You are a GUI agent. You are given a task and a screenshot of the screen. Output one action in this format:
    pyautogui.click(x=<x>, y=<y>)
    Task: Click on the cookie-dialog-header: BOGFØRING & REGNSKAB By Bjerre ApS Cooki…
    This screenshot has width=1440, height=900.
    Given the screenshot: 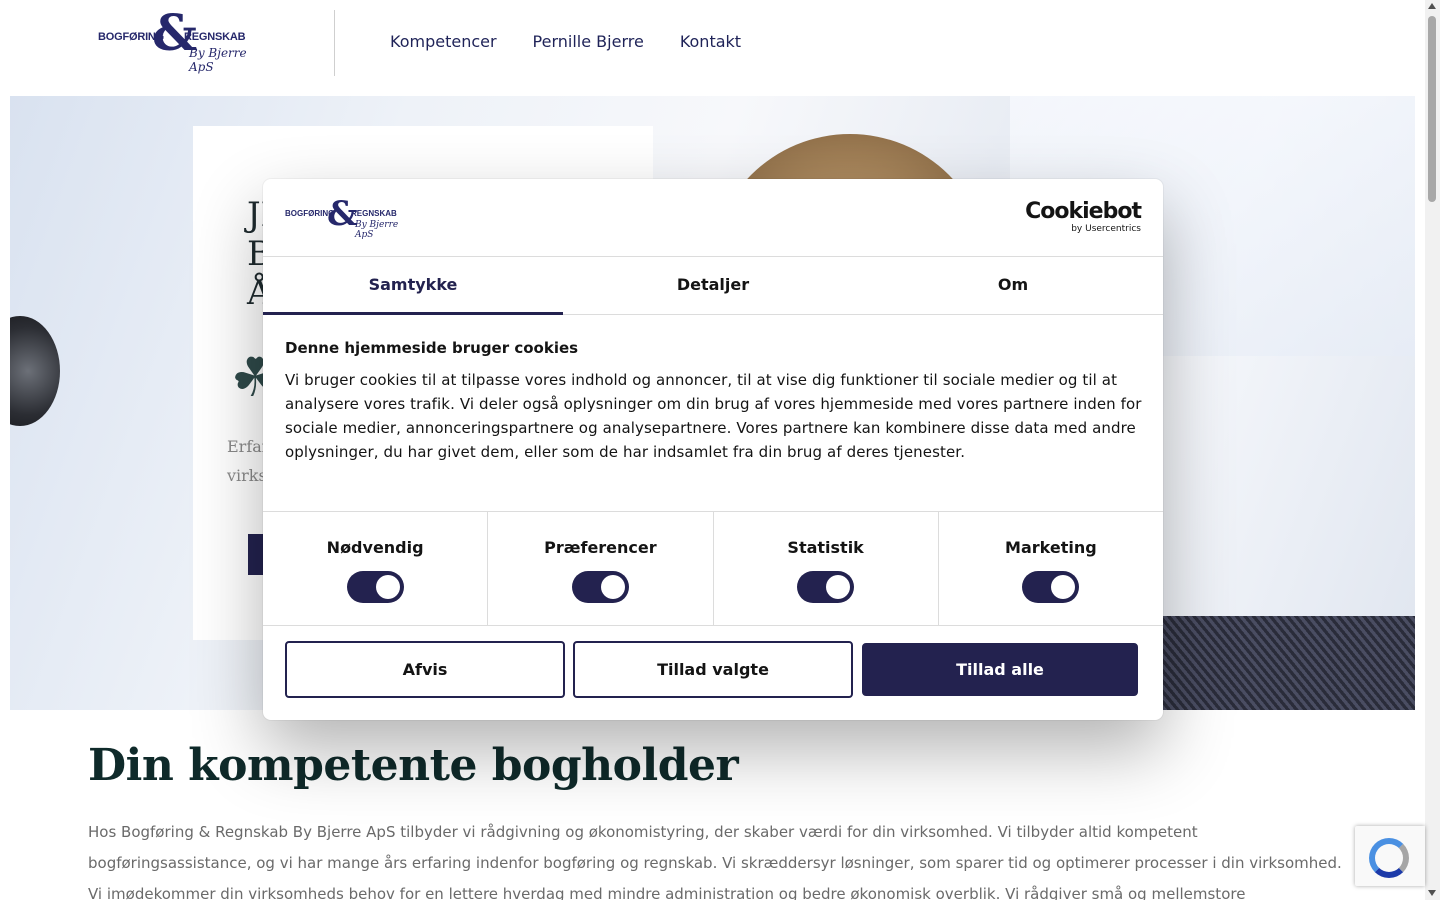 What is the action you would take?
    pyautogui.click(x=713, y=218)
    